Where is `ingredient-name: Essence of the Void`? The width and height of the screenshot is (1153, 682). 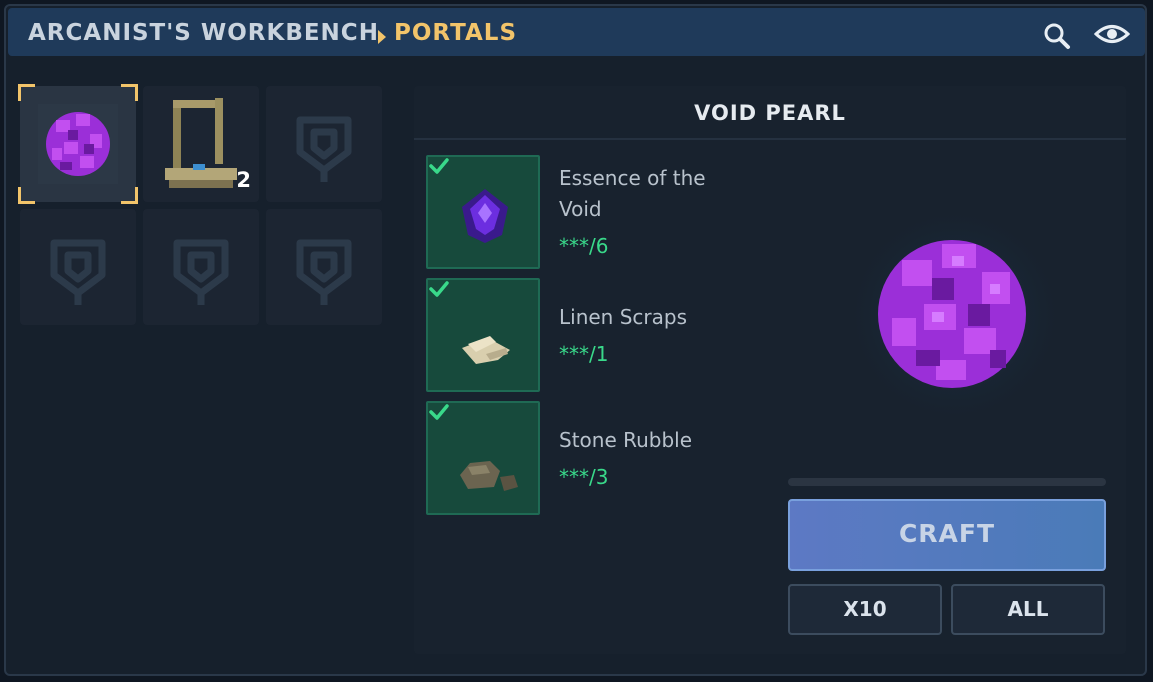
ingredient-name: Essence of the Void is located at coordinates (632, 193).